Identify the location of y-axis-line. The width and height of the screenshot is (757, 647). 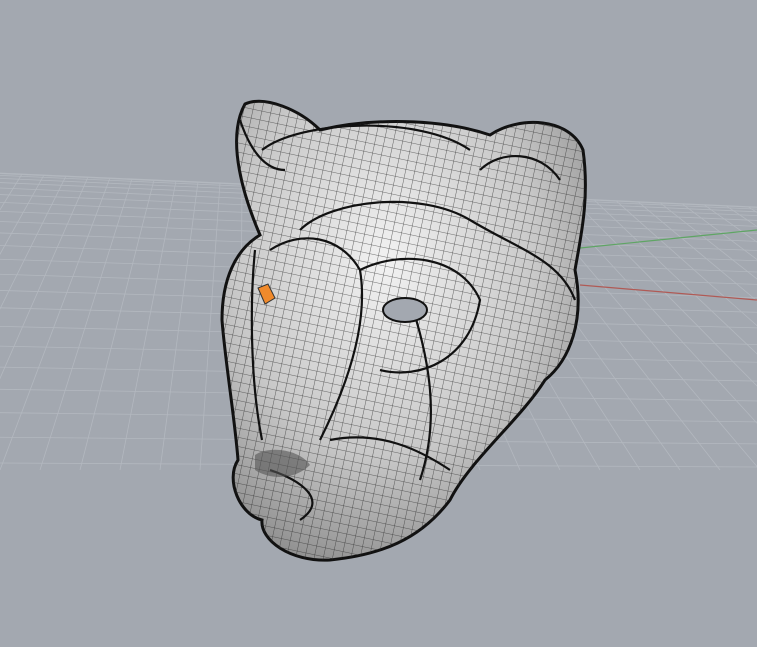
(668, 239).